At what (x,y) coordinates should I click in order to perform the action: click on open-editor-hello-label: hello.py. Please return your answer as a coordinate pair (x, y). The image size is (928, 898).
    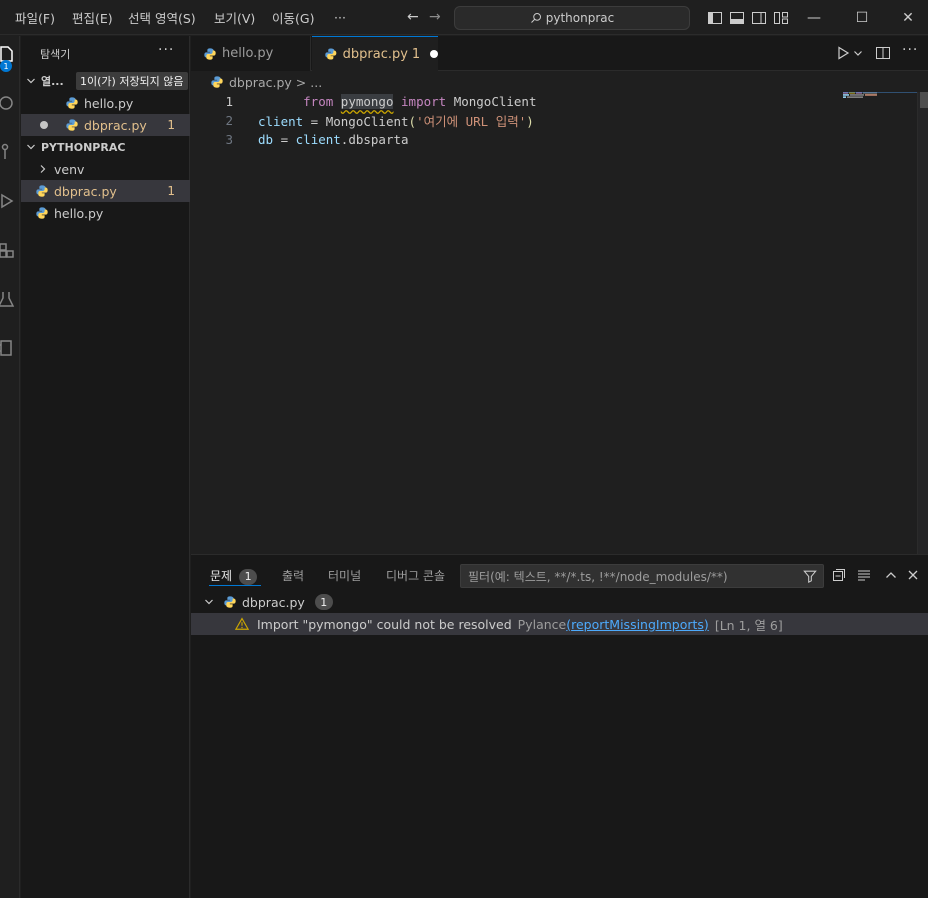
    Looking at the image, I should click on (109, 103).